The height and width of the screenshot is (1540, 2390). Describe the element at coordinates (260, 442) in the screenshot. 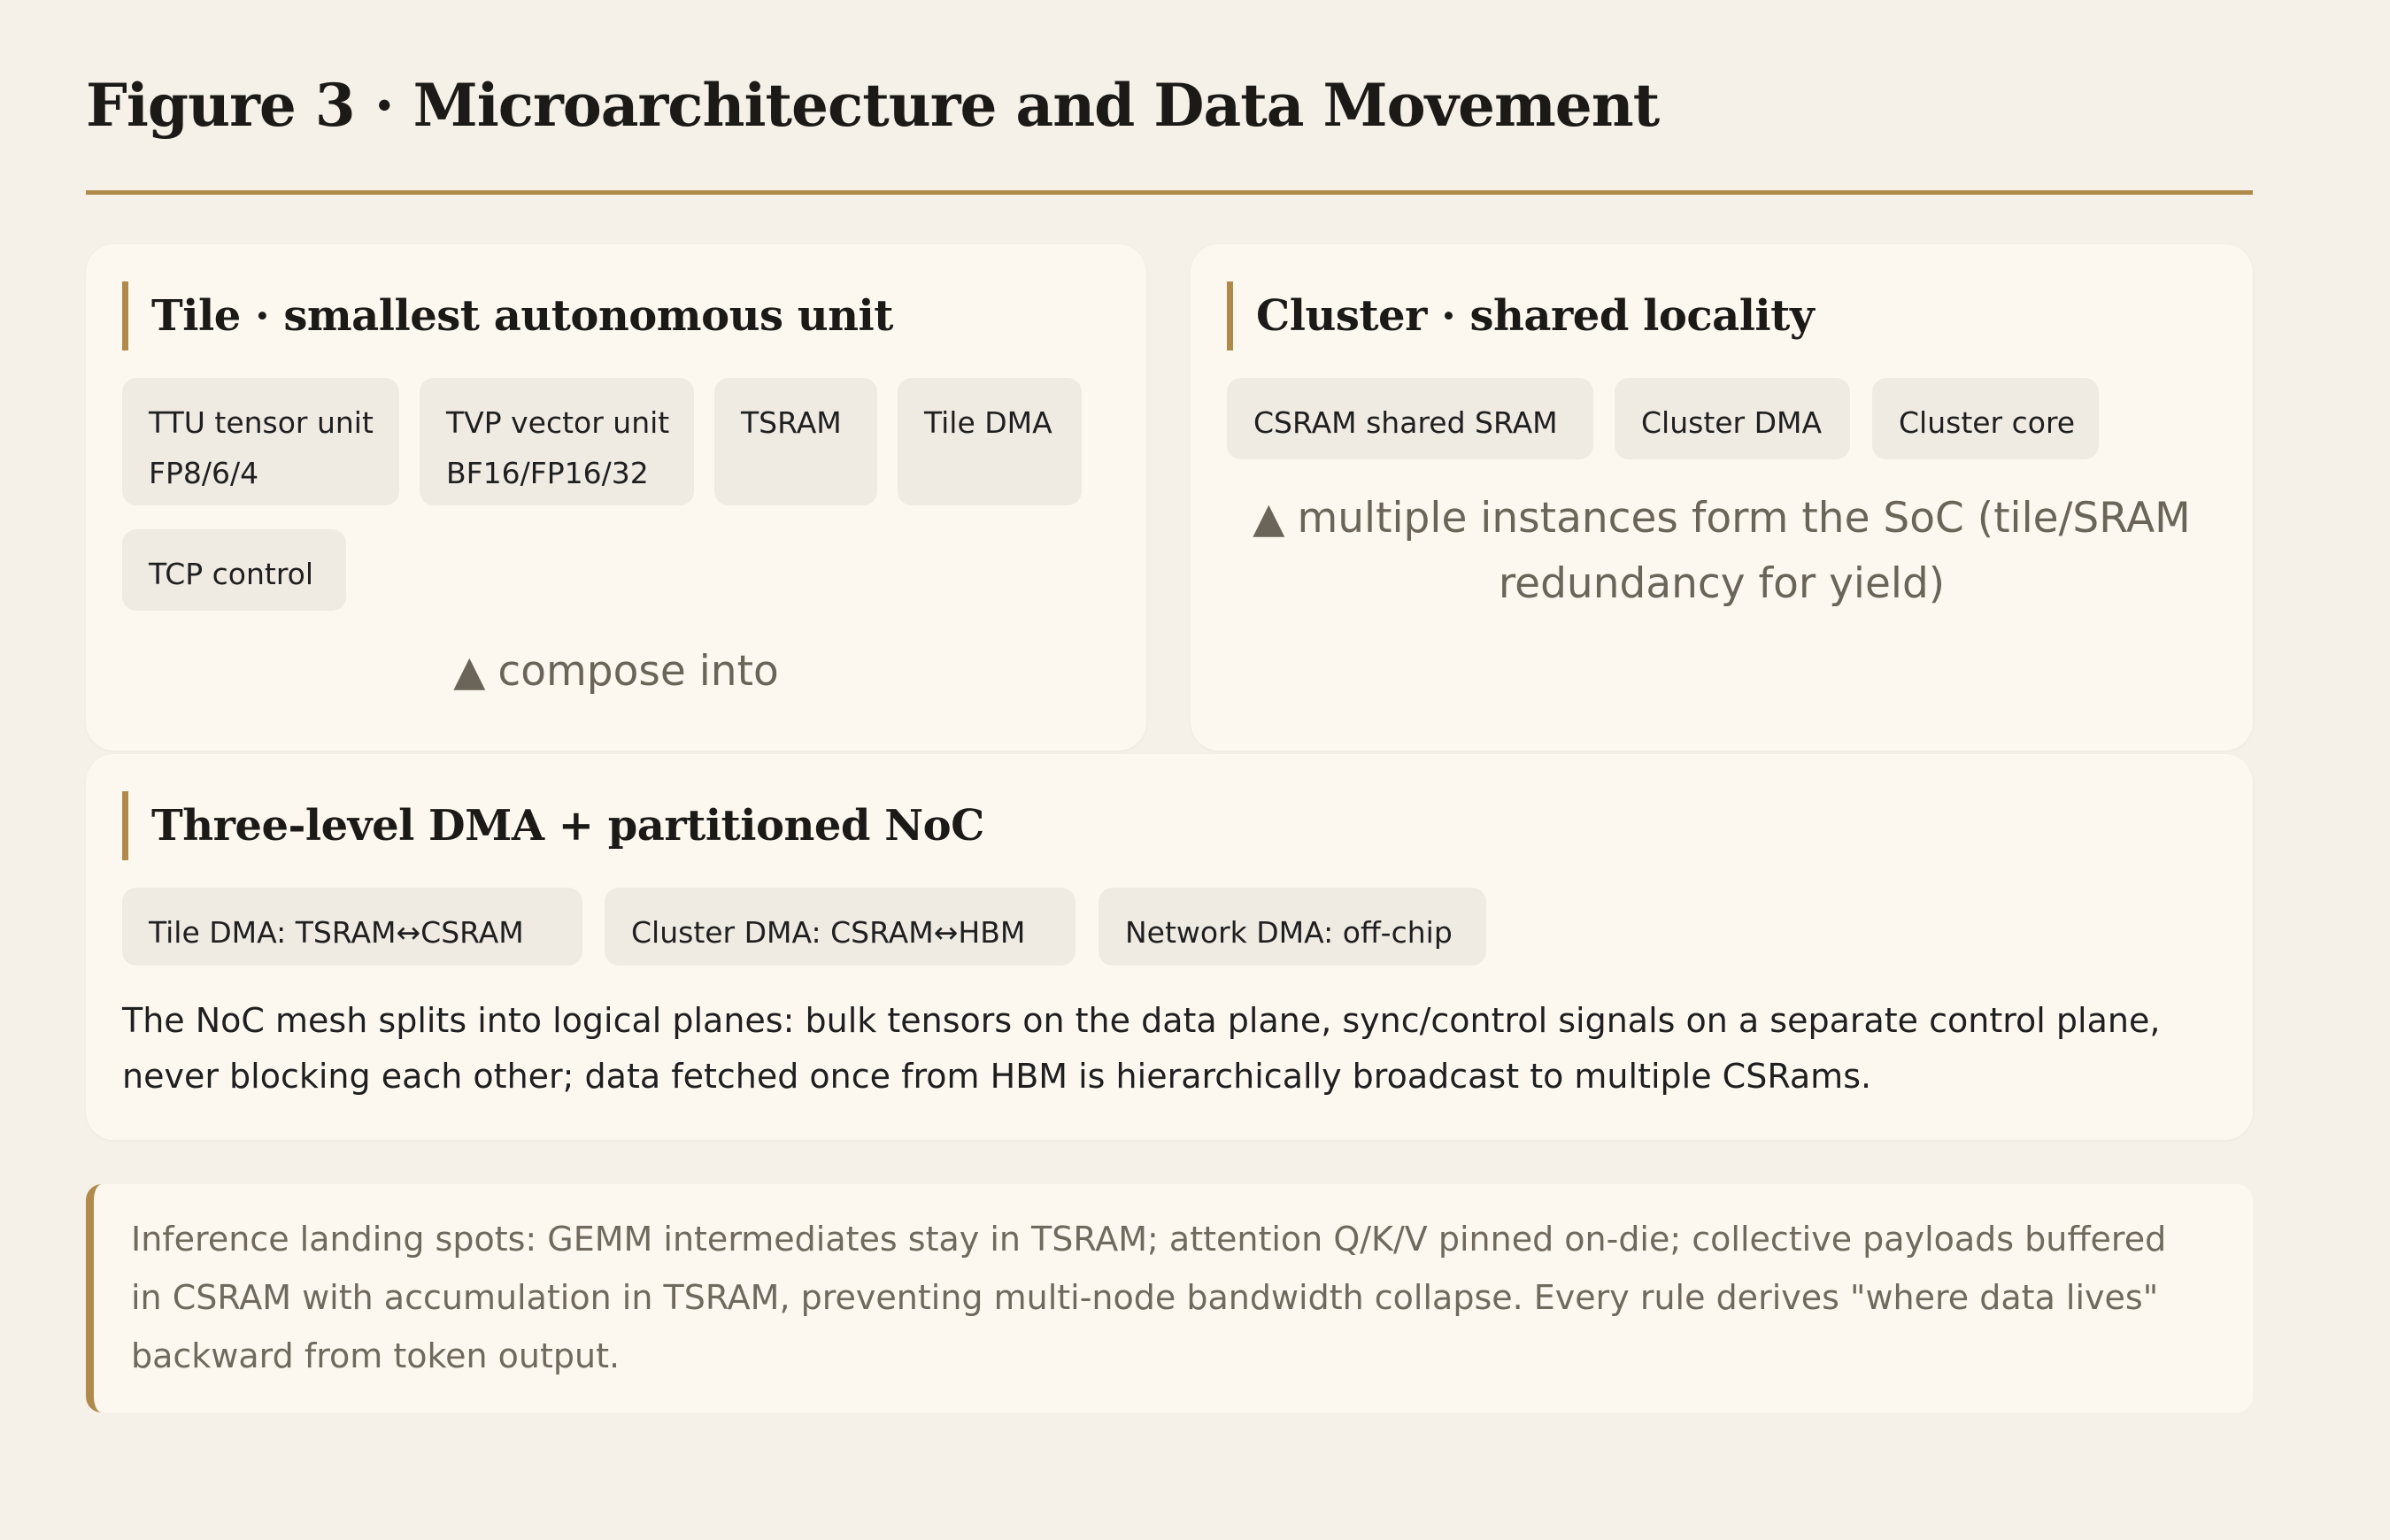

I see `tile-chip-ttu: TTU tensor unit FP8/6/4` at that location.